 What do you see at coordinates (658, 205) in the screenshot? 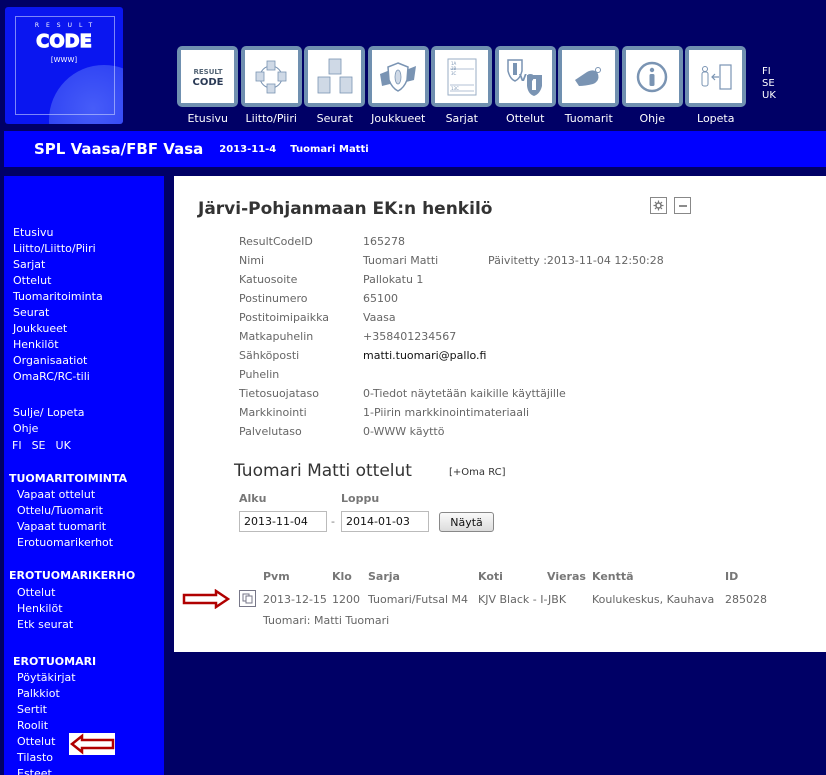
I see `settings-button` at bounding box center [658, 205].